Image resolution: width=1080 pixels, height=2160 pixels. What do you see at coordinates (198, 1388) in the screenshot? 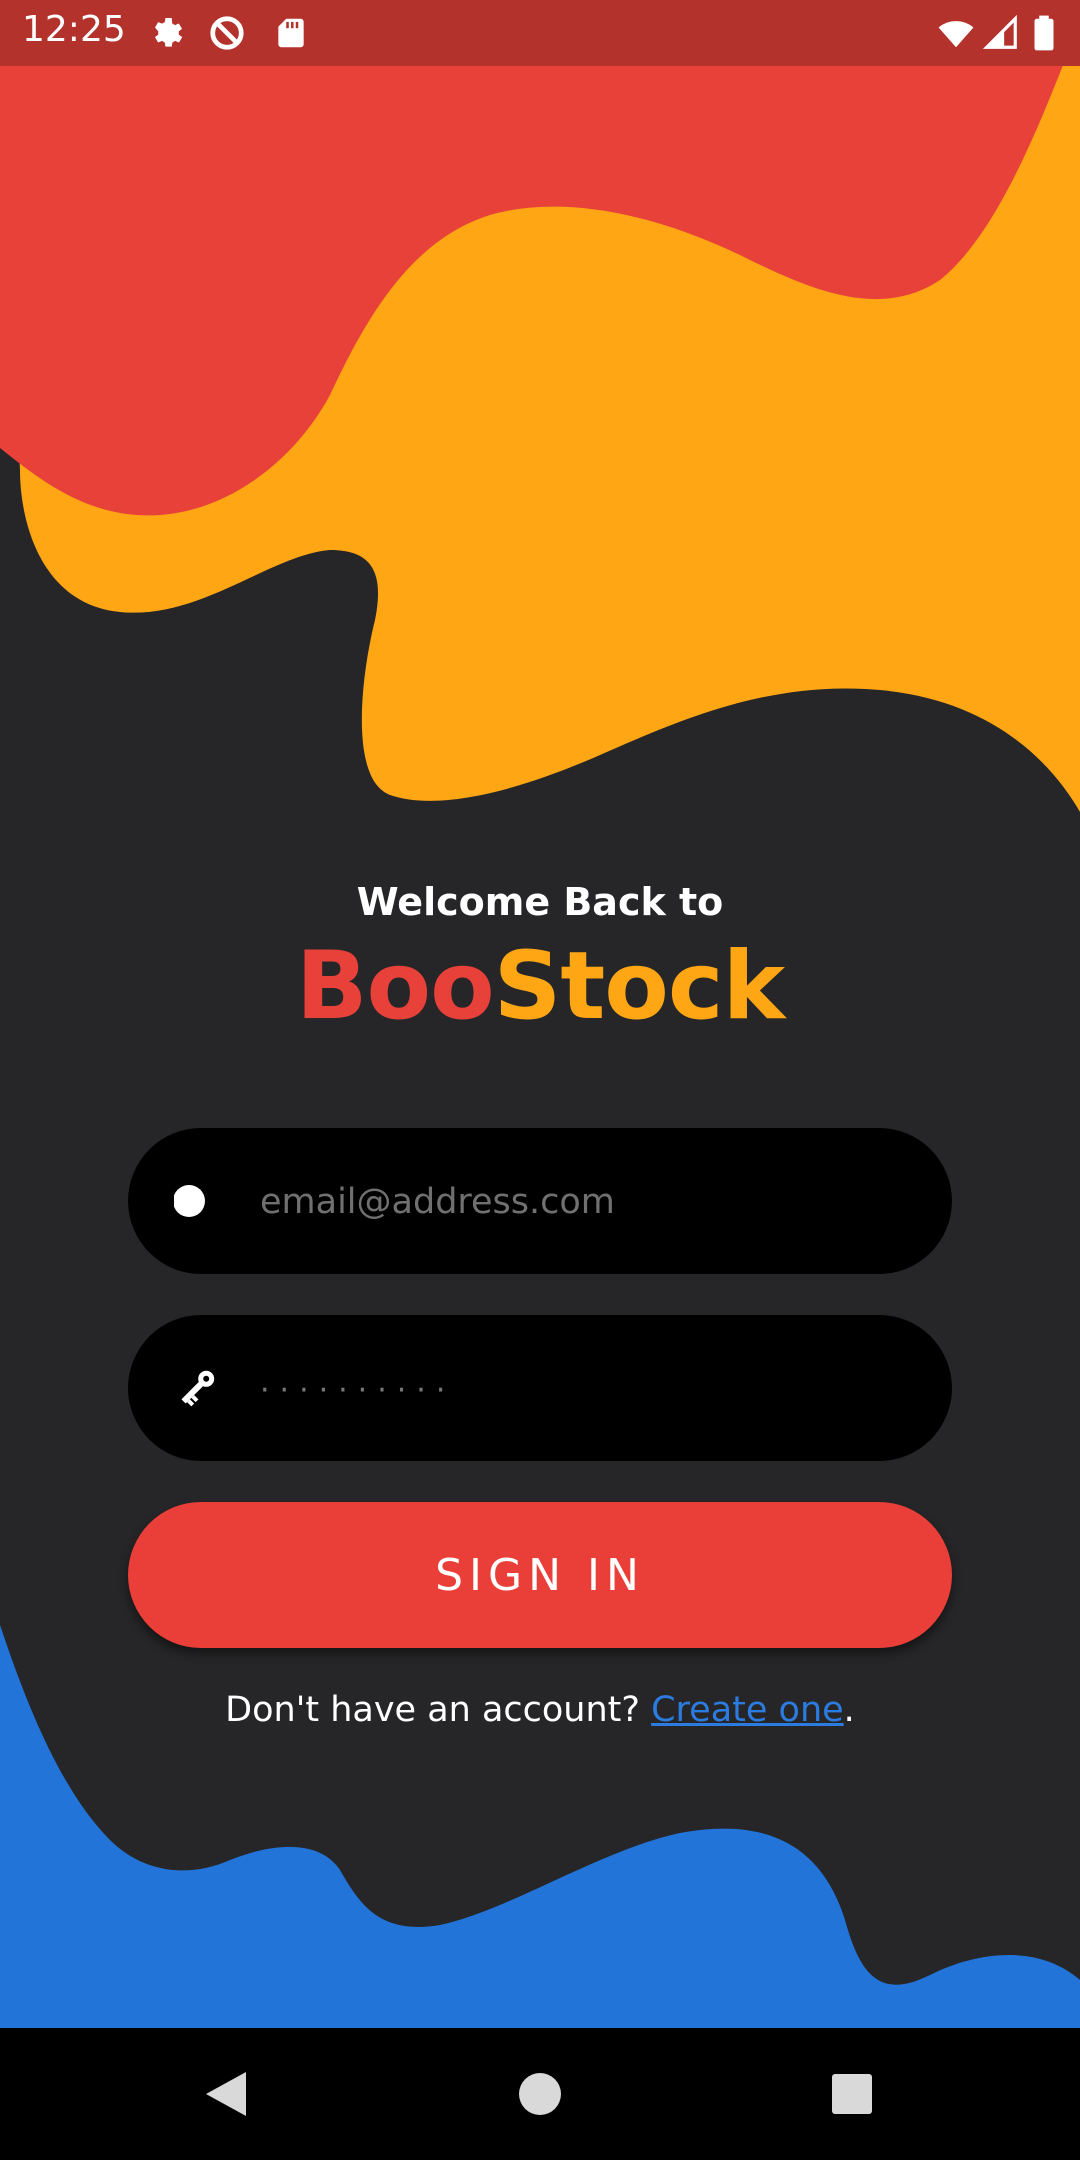
I see `key-icon` at bounding box center [198, 1388].